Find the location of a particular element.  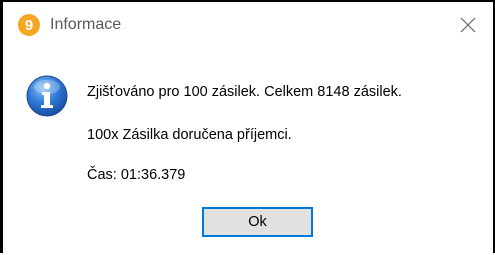

close-icon is located at coordinates (468, 25).